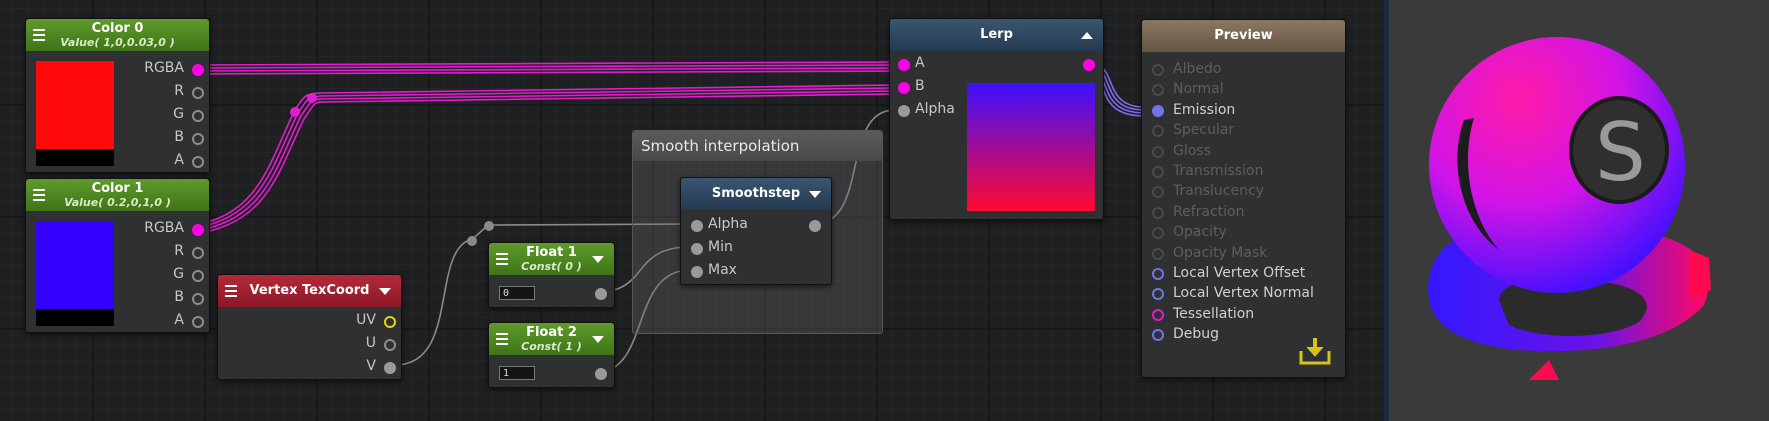 This screenshot has width=1769, height=421. I want to click on input-label: Emission, so click(1204, 109).